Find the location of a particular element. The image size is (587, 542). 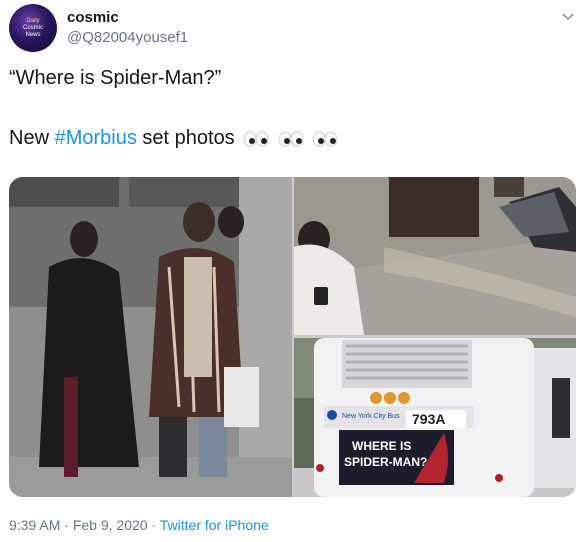

avatar: Daily Cosmic News is located at coordinates (33, 28).